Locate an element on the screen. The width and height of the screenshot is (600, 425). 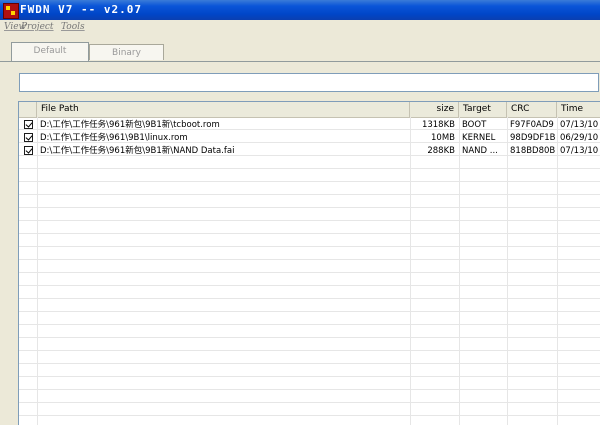
menu-project: Project is located at coordinates (37, 27).